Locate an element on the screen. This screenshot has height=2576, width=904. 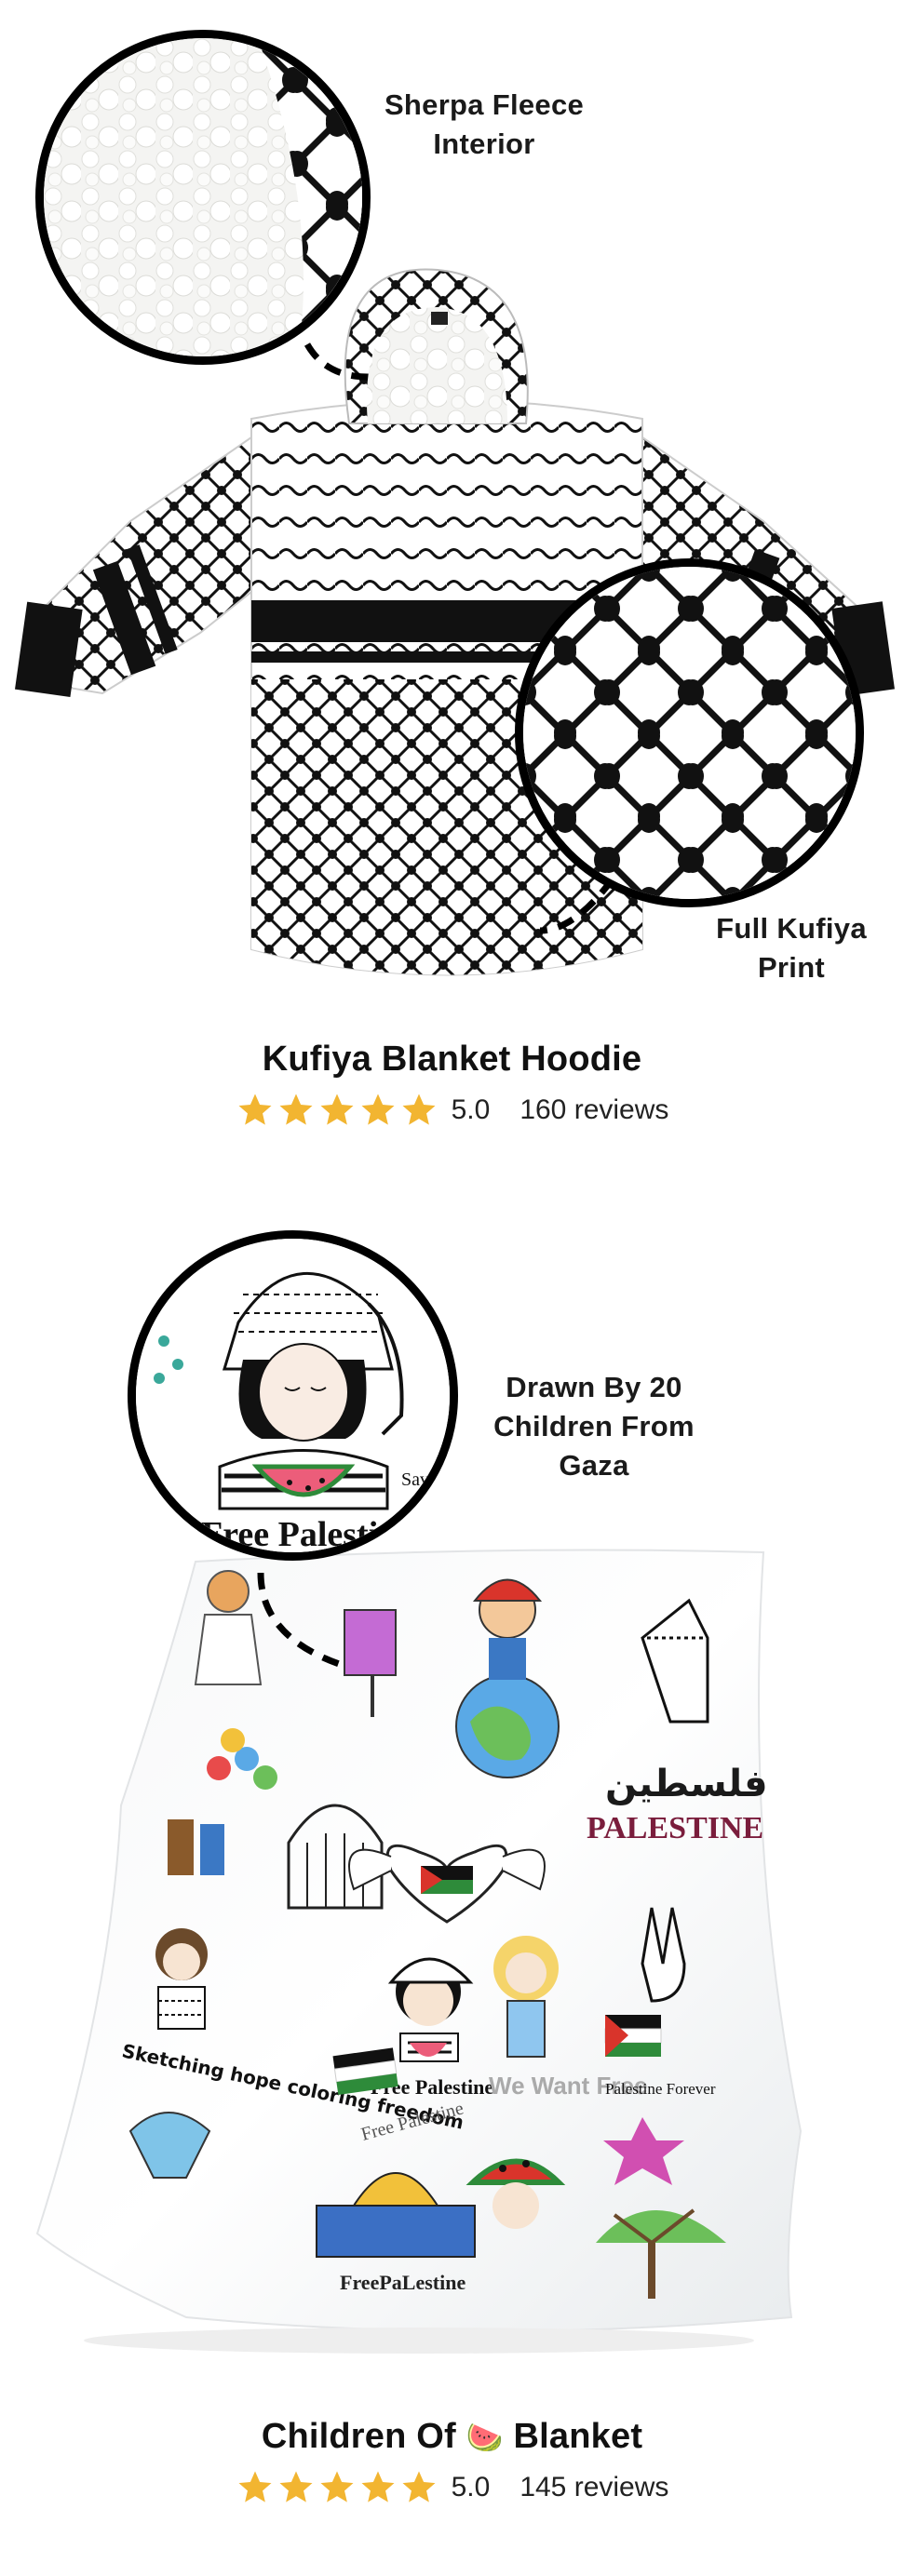
callout-drawn-by-children: Drawn By 20 Children From Gaza is located at coordinates (594, 1426).